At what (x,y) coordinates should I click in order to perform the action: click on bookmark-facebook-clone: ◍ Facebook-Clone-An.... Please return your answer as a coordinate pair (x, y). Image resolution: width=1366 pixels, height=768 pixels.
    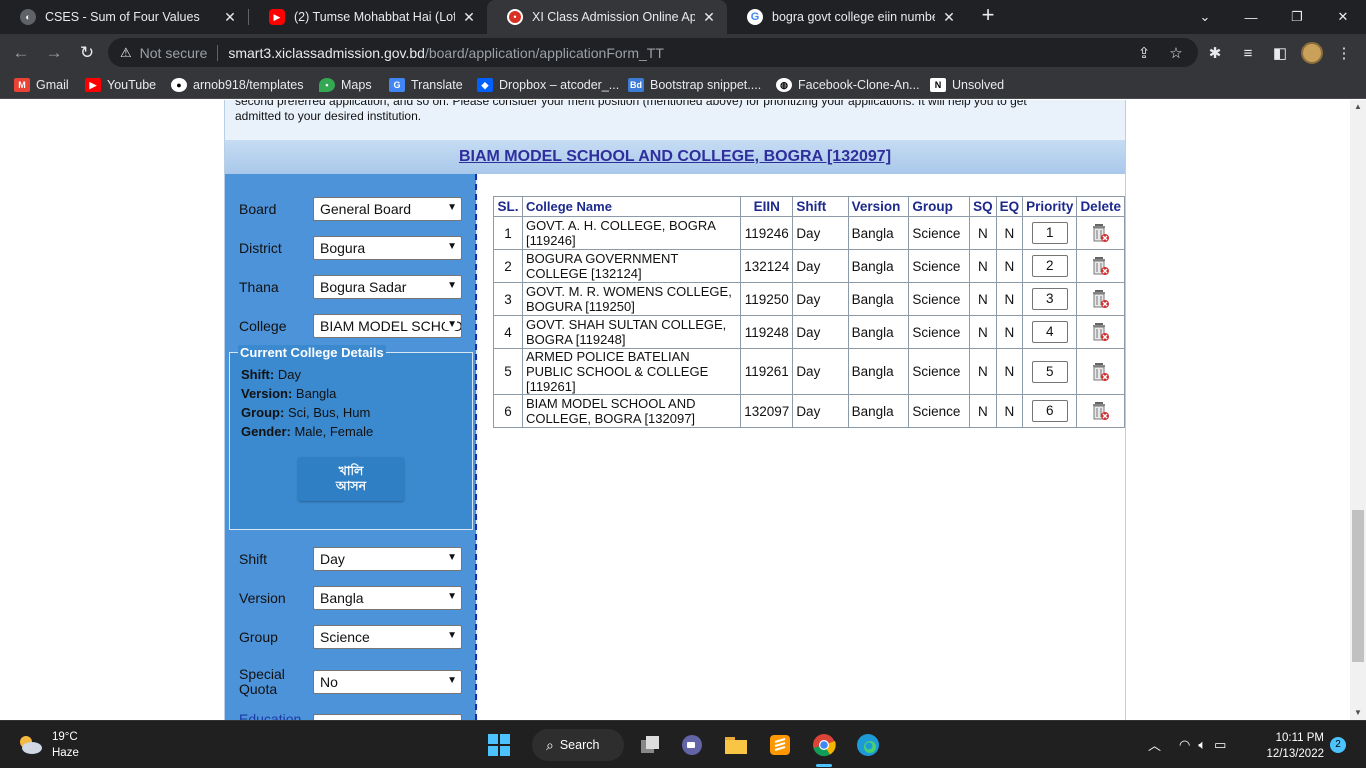
    Looking at the image, I should click on (848, 85).